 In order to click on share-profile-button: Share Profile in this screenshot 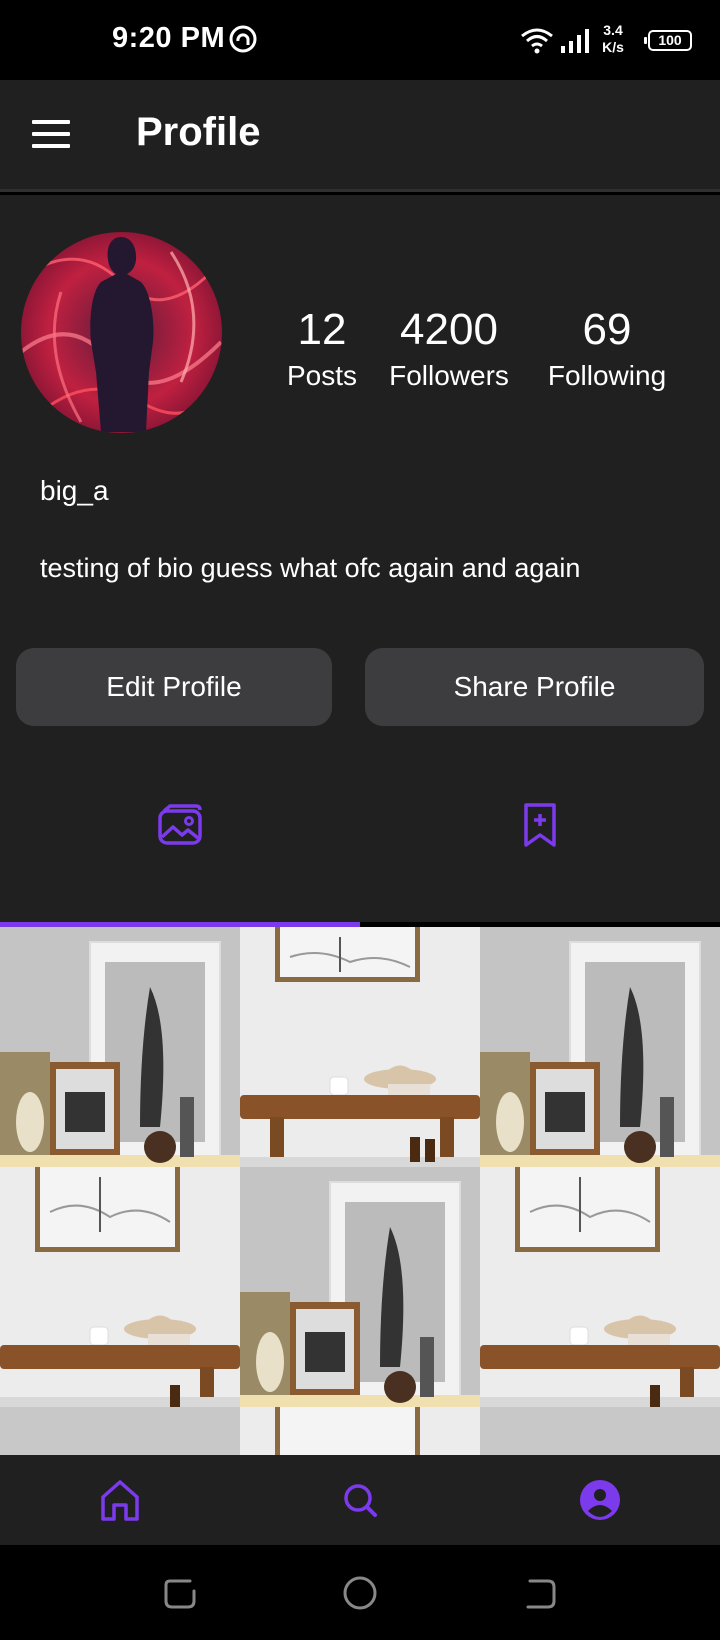, I will do `click(534, 687)`.